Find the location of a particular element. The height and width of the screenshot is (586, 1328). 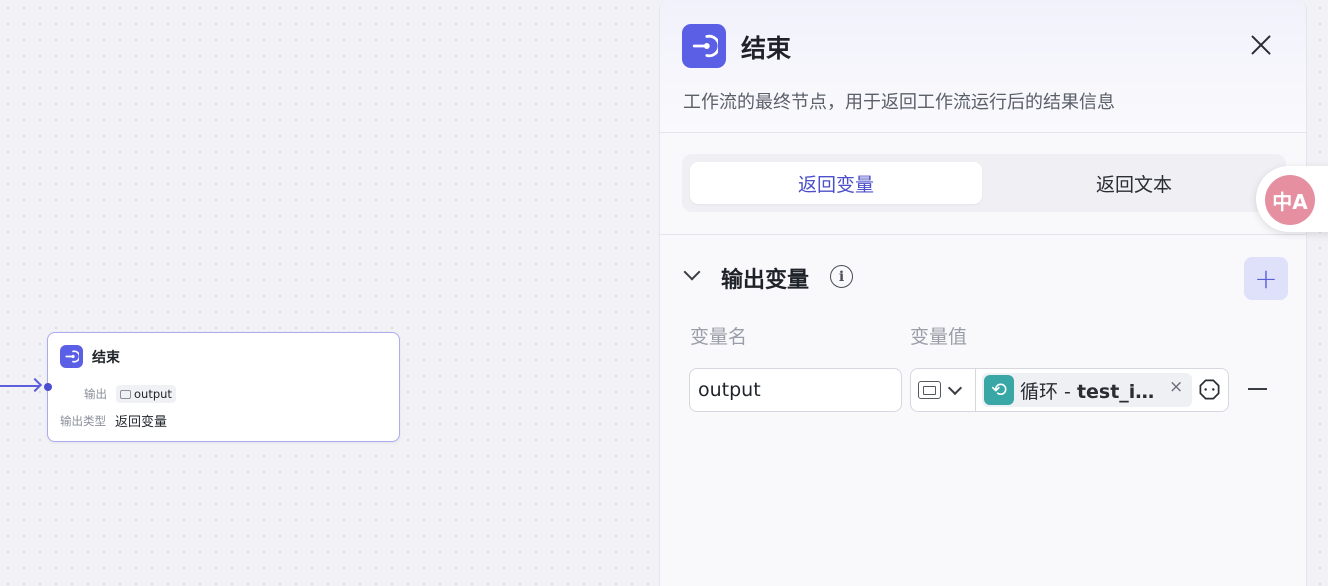

tab-return-variable: 返回变量 is located at coordinates (836, 183).